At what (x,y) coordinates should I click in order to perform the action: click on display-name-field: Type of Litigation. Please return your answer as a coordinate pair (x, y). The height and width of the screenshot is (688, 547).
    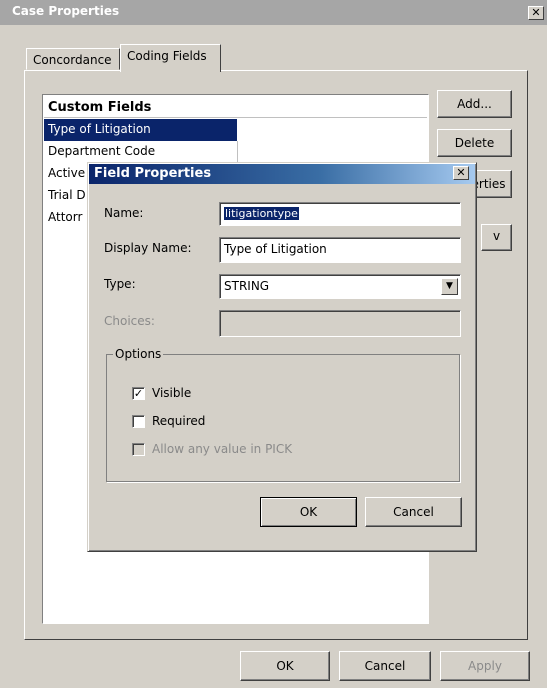
    Looking at the image, I should click on (340, 250).